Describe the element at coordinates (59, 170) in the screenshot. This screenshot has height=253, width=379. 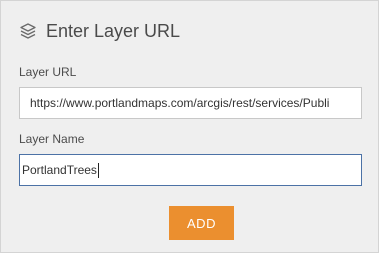
I see `layer-name-value: PortlandTrees` at that location.